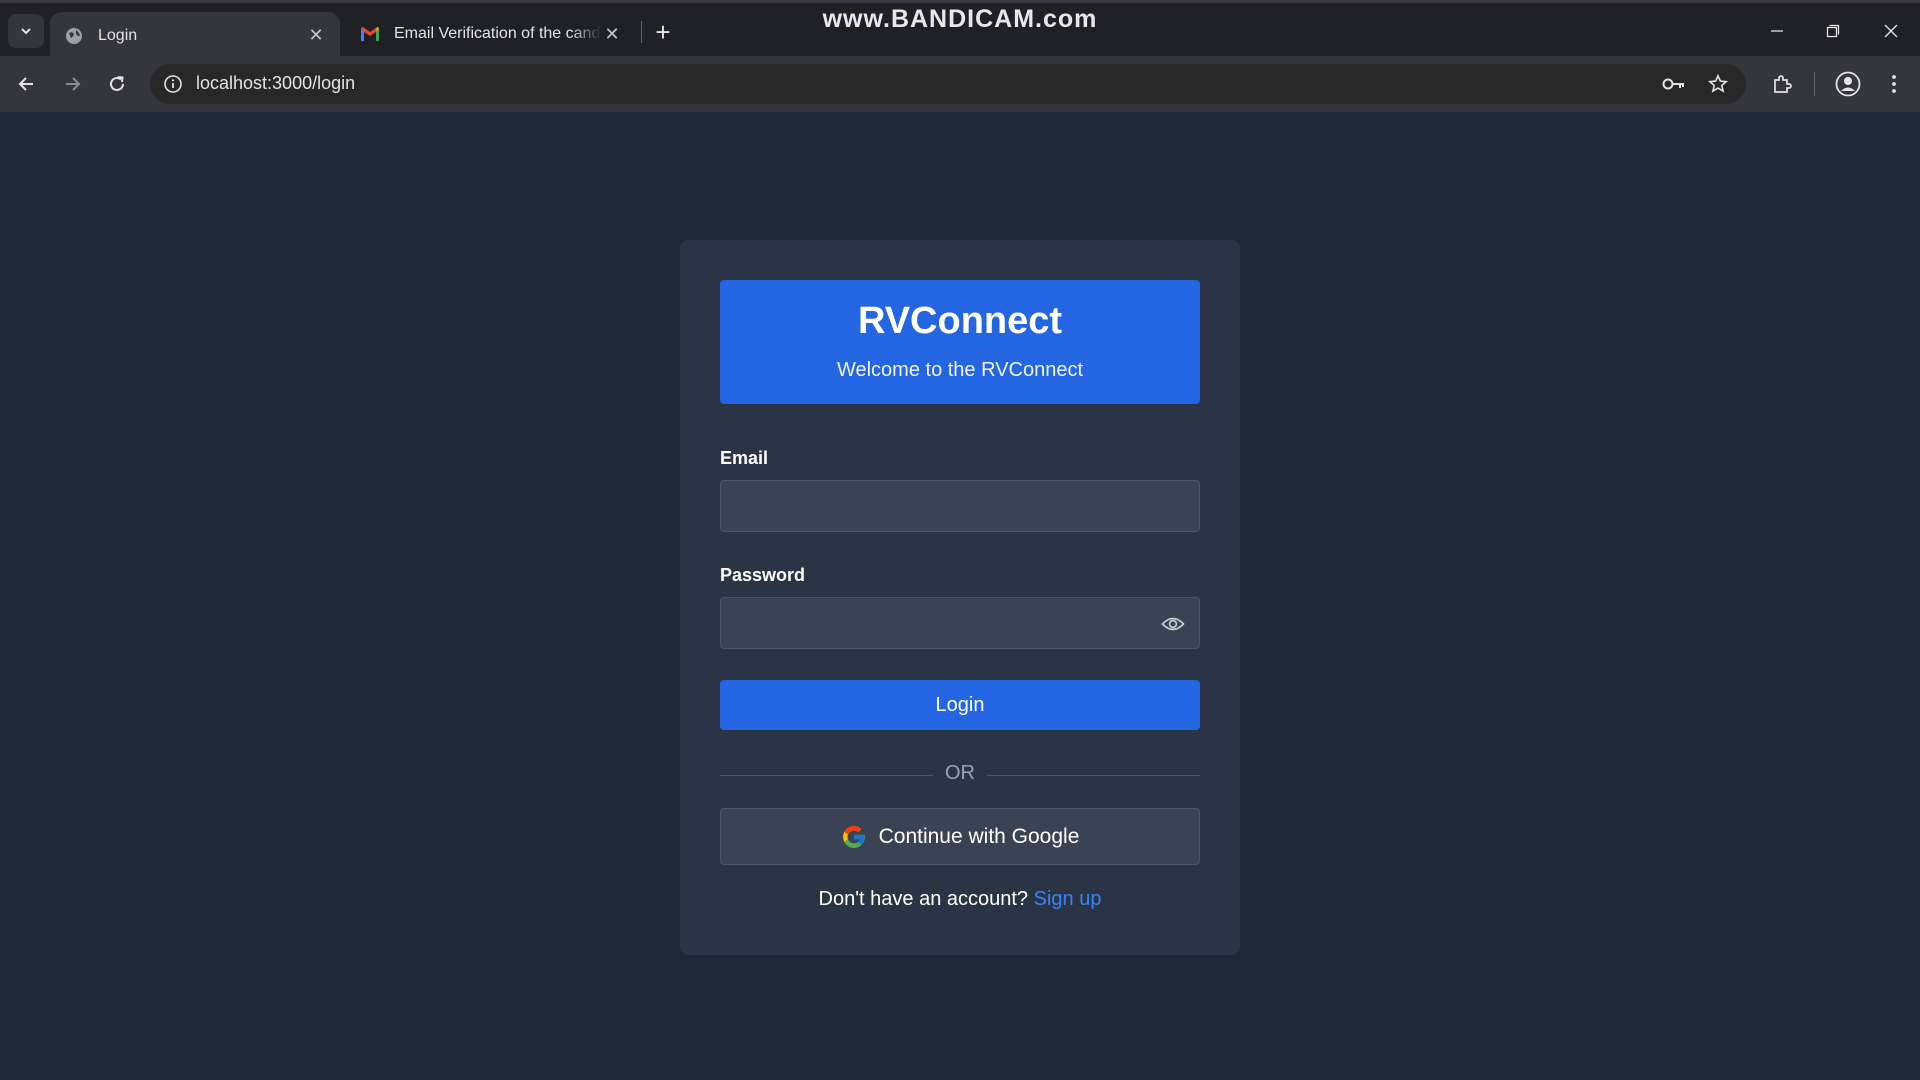  What do you see at coordinates (960, 321) in the screenshot?
I see `app-title: RVConnect` at bounding box center [960, 321].